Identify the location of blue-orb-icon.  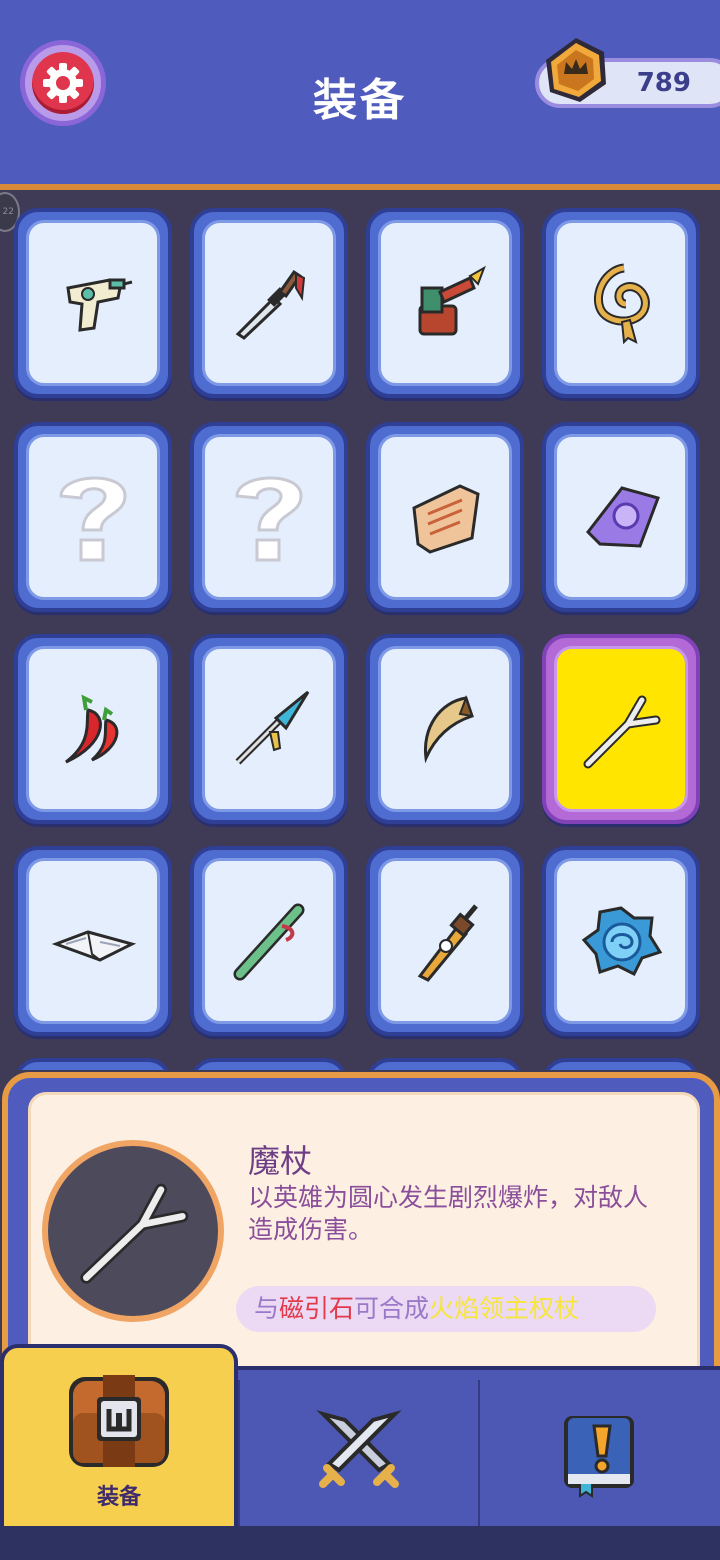
(621, 941).